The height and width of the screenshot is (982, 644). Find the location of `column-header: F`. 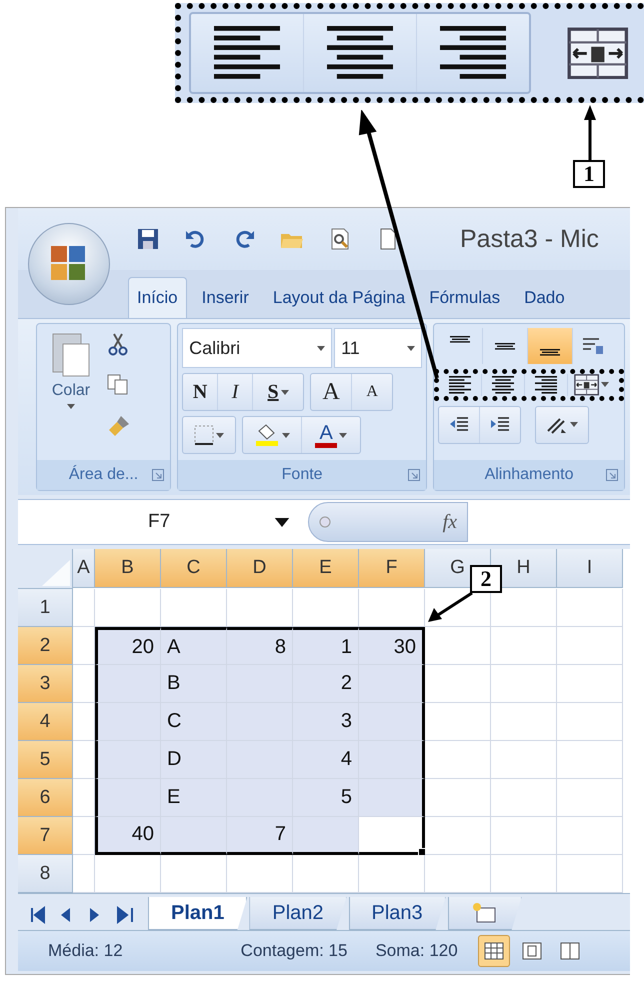

column-header: F is located at coordinates (392, 568).